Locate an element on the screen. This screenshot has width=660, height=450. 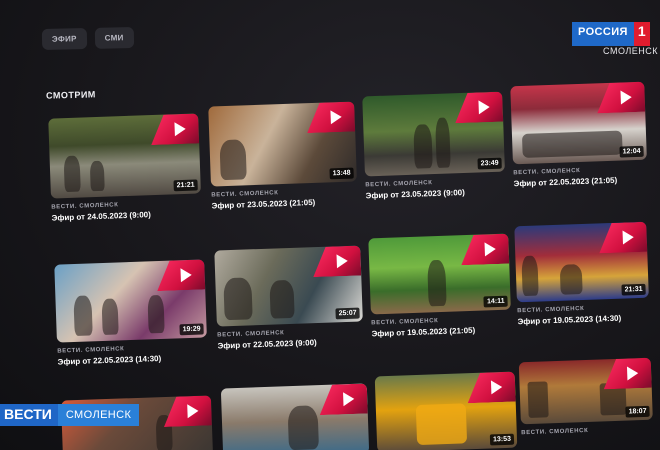
duration-badge: 18:07 is located at coordinates (637, 411).